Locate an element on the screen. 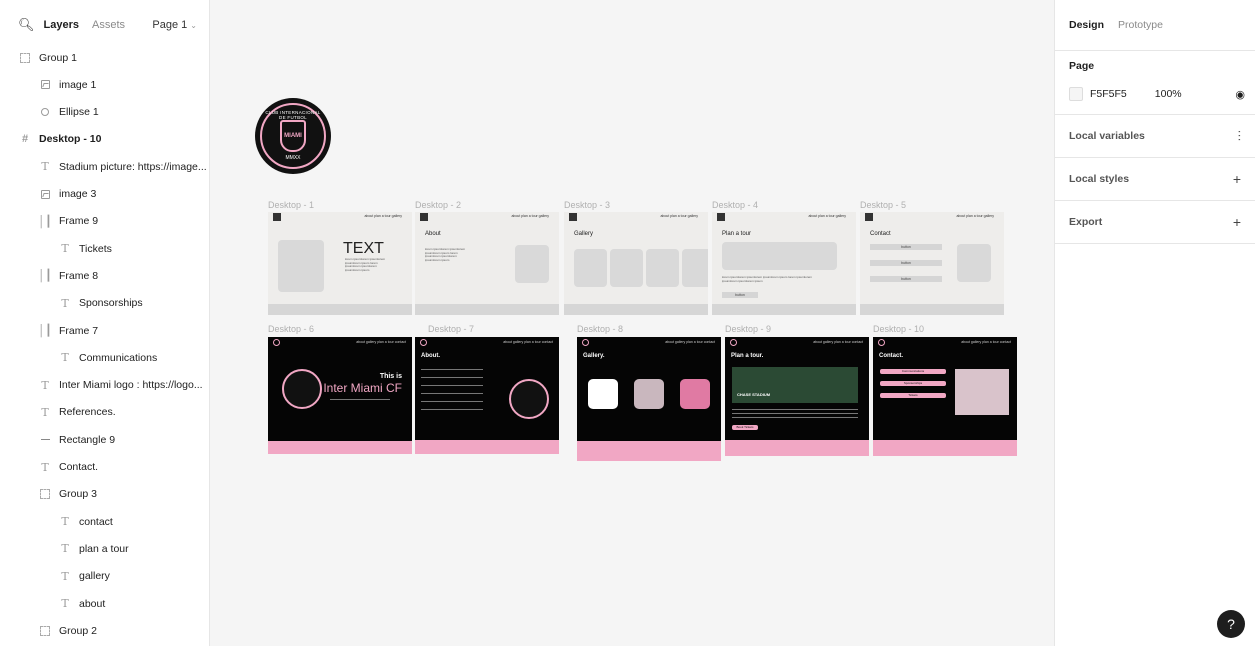 The height and width of the screenshot is (646, 1255). frame-desktop-3: about plan a tour gallery Gallery is located at coordinates (636, 263).